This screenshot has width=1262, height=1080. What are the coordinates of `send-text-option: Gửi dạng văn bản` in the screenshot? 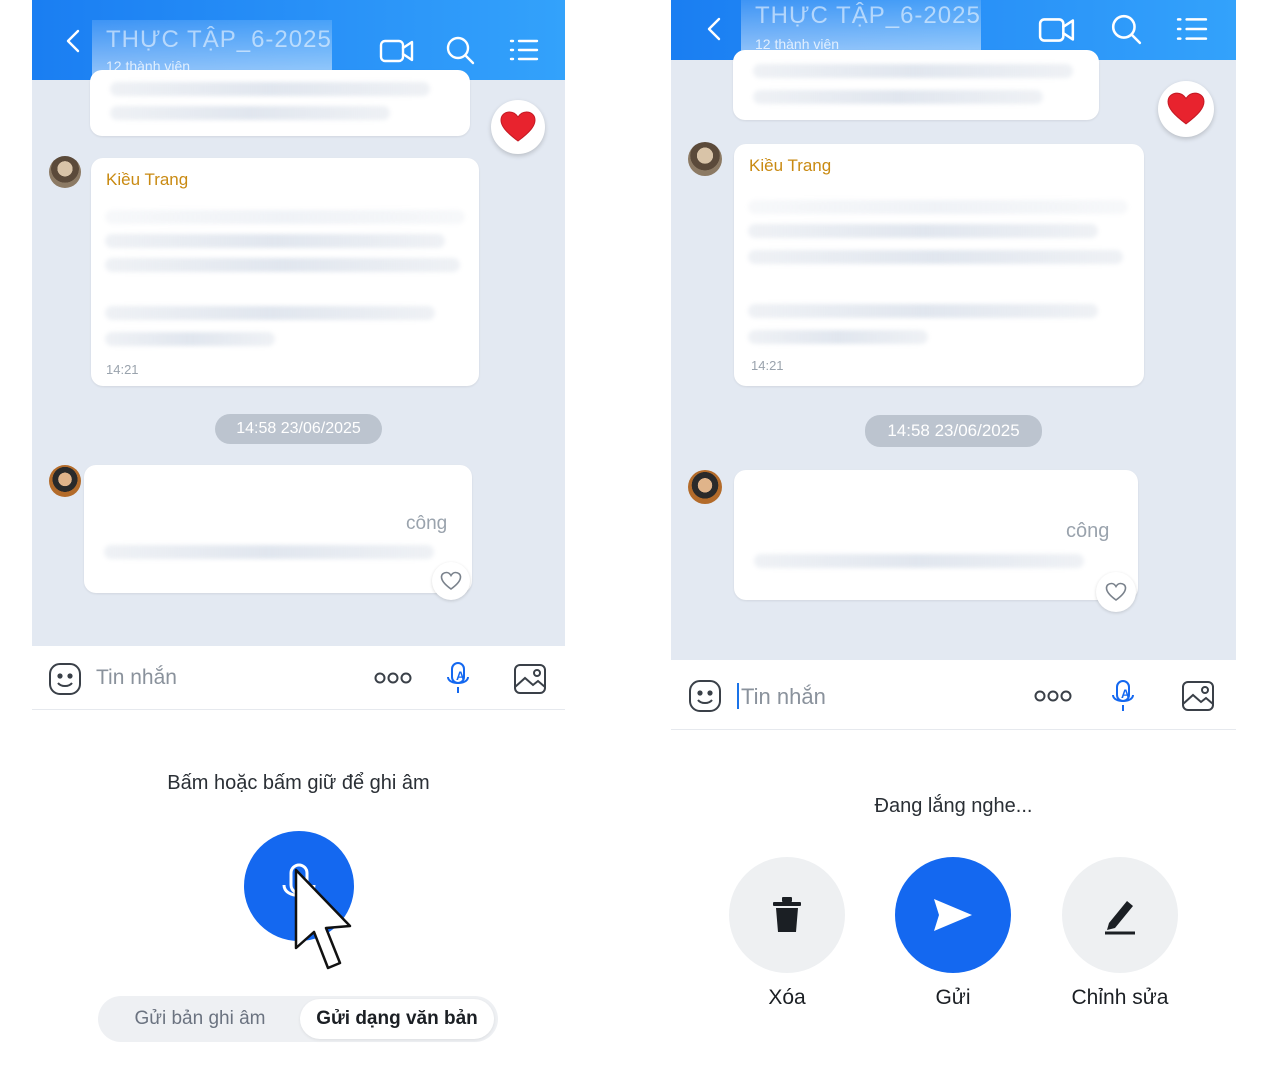 It's located at (397, 1019).